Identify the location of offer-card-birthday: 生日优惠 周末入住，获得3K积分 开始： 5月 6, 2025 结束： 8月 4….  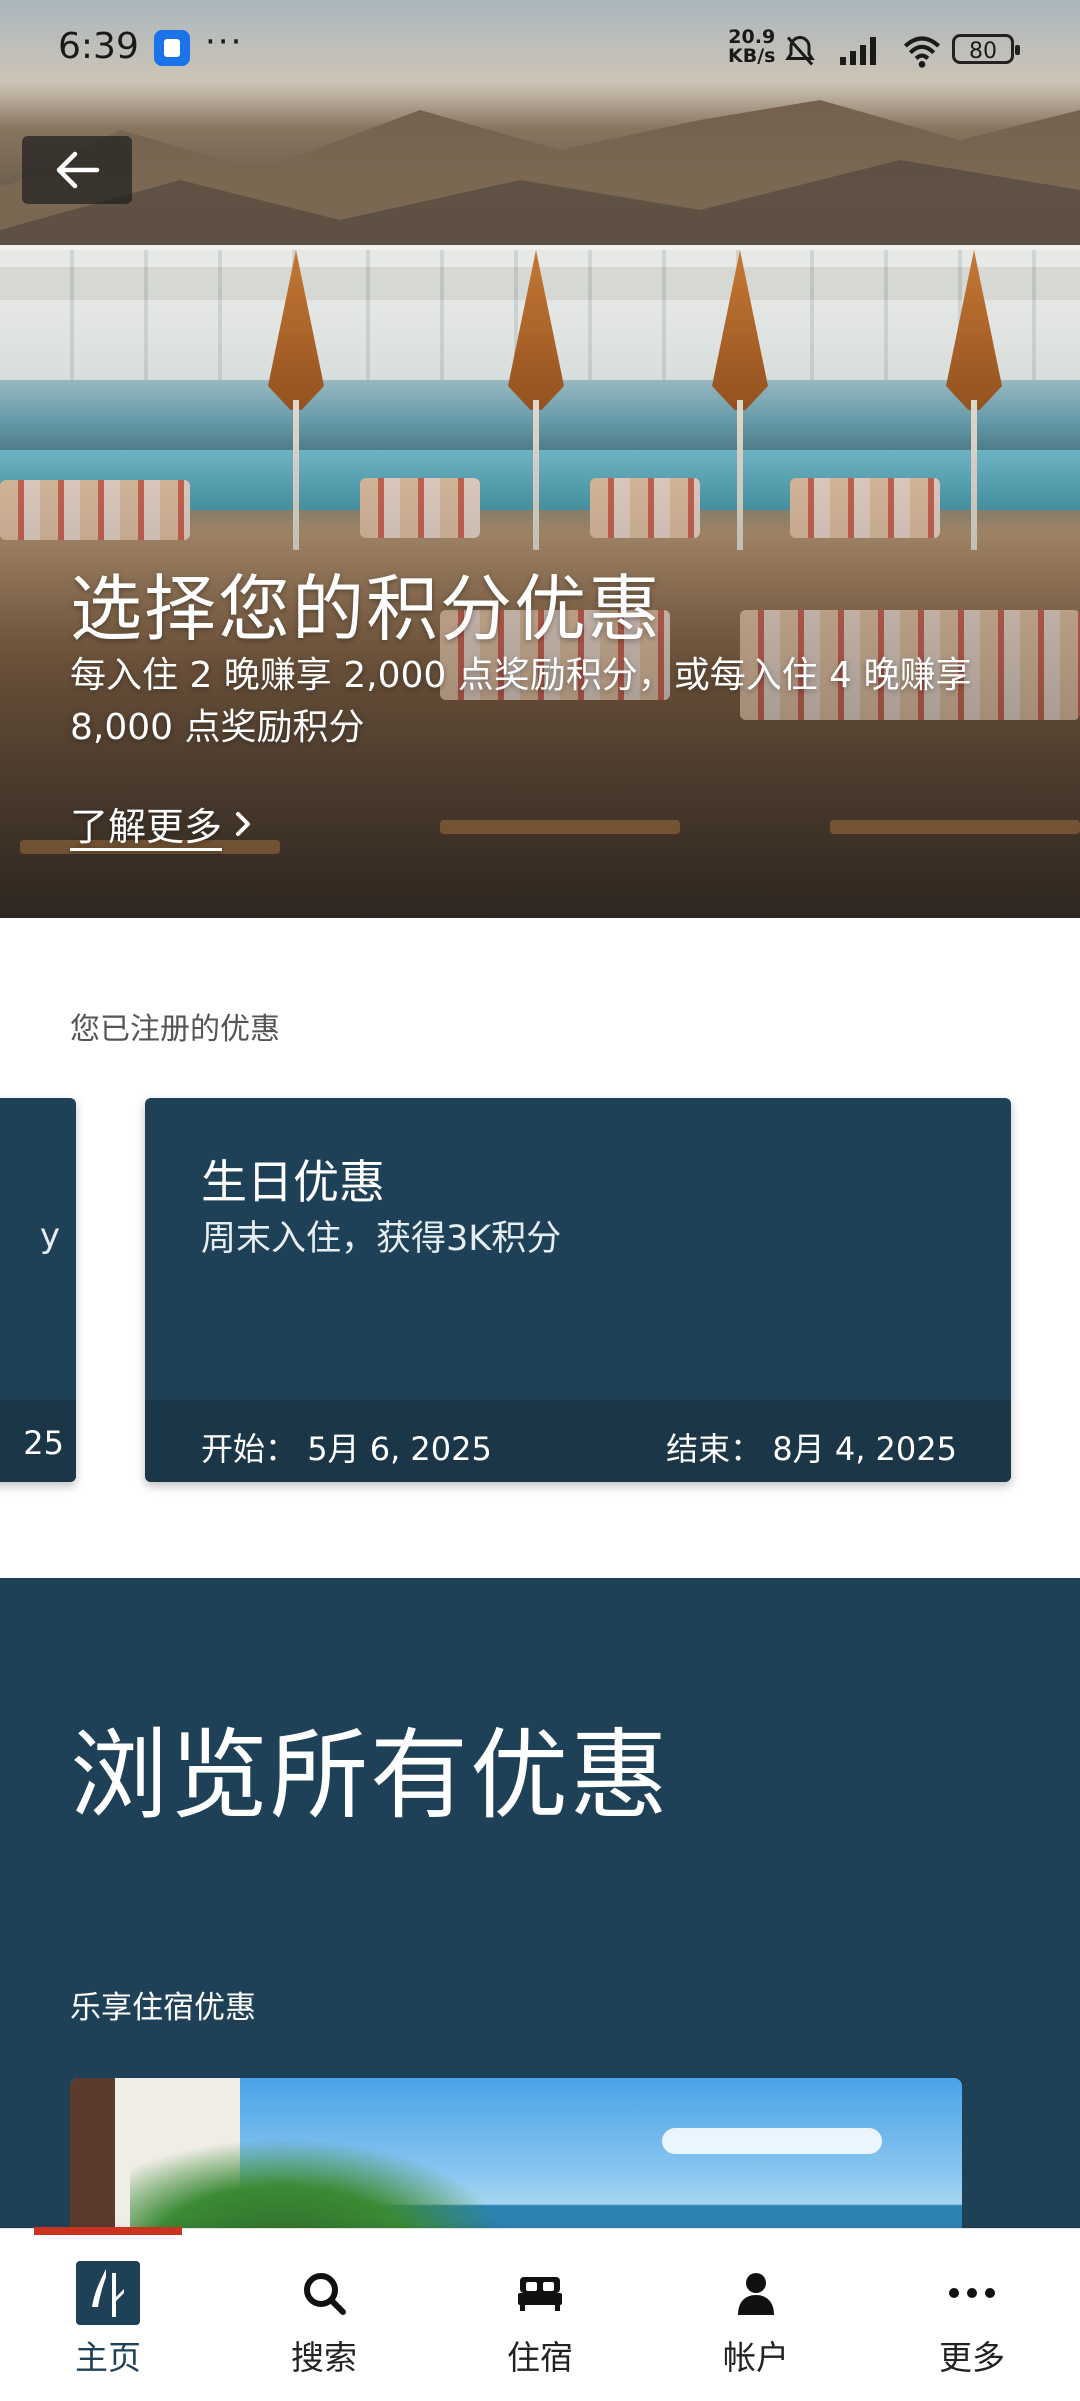
(578, 1290).